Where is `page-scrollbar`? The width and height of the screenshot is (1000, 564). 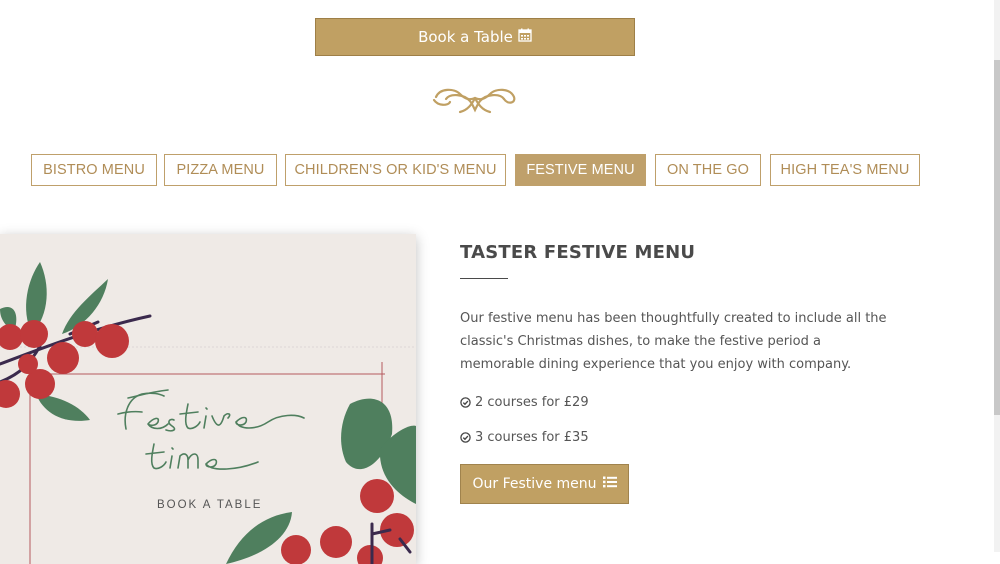
page-scrollbar is located at coordinates (997, 276).